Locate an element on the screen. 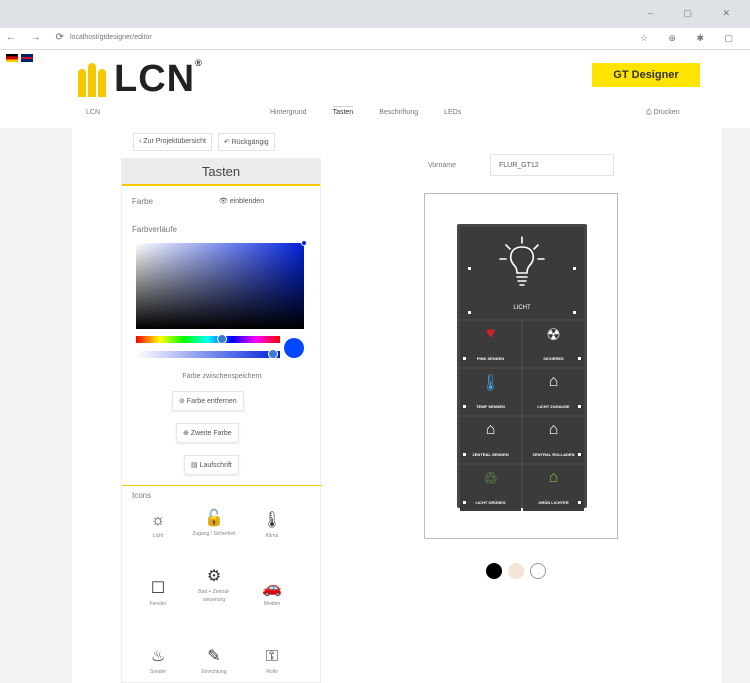 This screenshot has width=750, height=683. window-icon: ☐ is located at coordinates (158, 588).